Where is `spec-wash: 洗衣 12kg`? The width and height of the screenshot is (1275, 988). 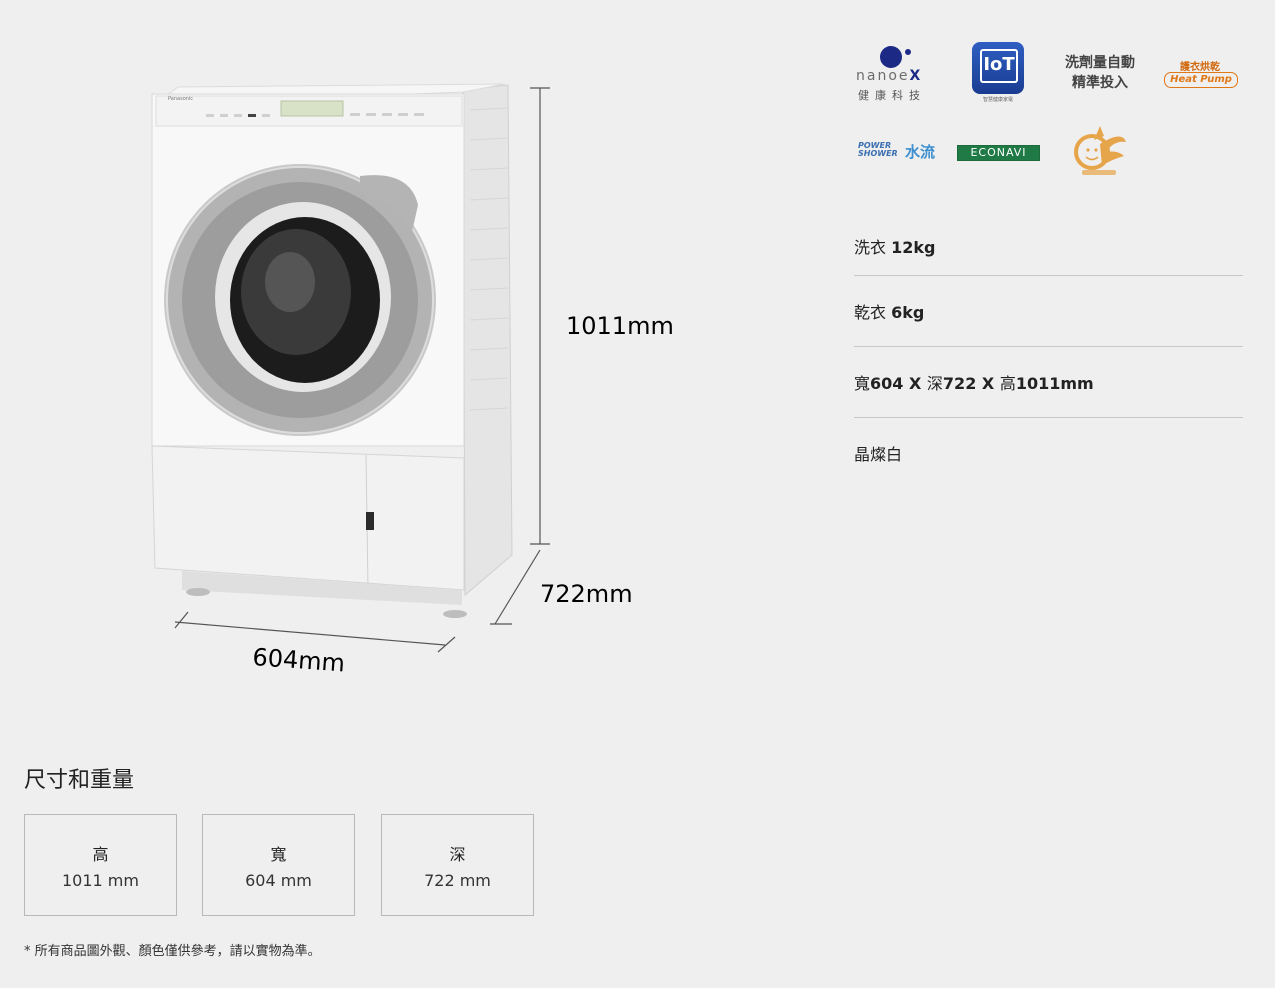
spec-wash: 洗衣 12kg is located at coordinates (1048, 240).